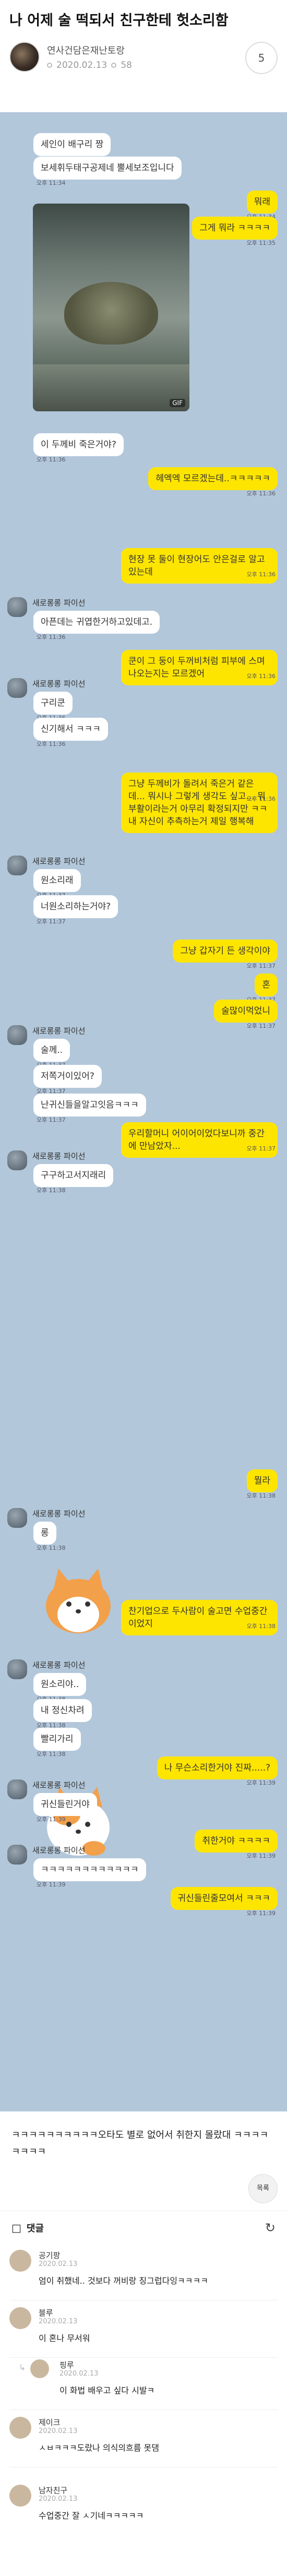  Describe the element at coordinates (143, 2508) in the screenshot. I see `comment-item: 남자친구 2020.02.13 수업중간 잘 ㅅ기네ㅋㅋㅋㅋㅋ` at that location.